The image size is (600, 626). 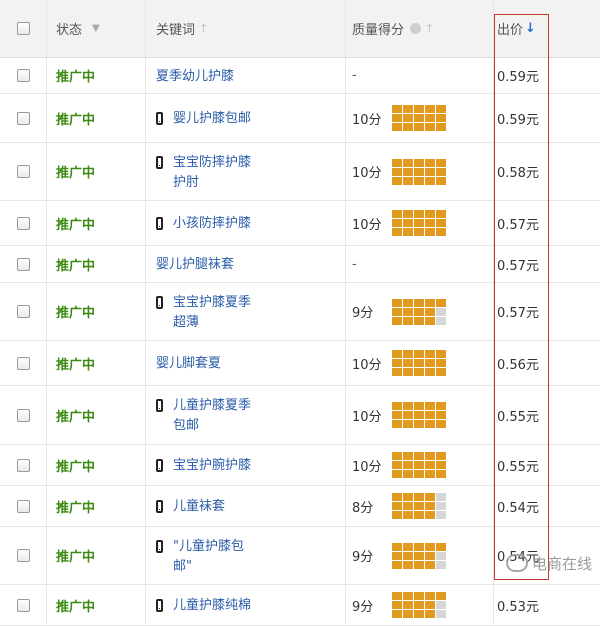 What do you see at coordinates (367, 467) in the screenshot?
I see `quality-score: 10分` at bounding box center [367, 467].